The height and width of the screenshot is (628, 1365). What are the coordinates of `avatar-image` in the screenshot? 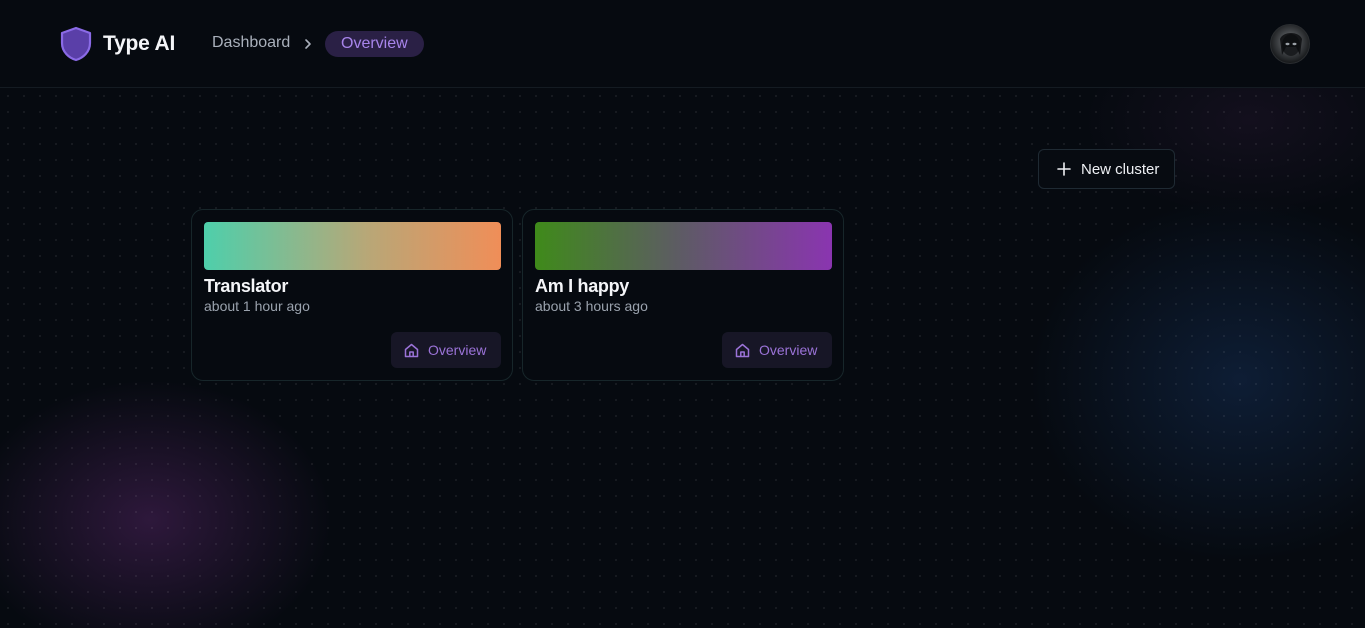 It's located at (1291, 44).